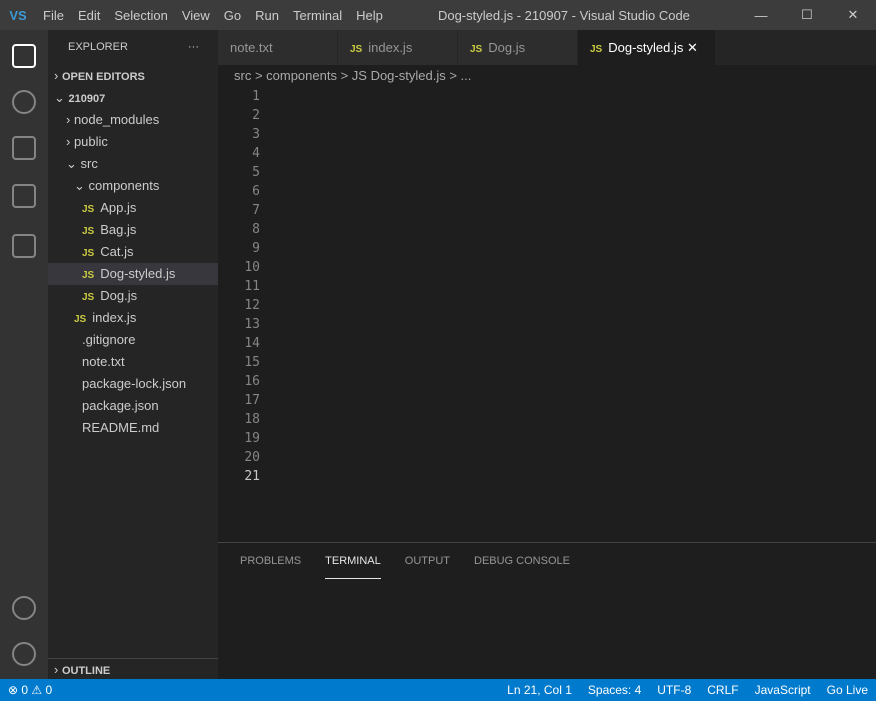 This screenshot has width=876, height=701. I want to click on maximize-button: ☐, so click(807, 15).